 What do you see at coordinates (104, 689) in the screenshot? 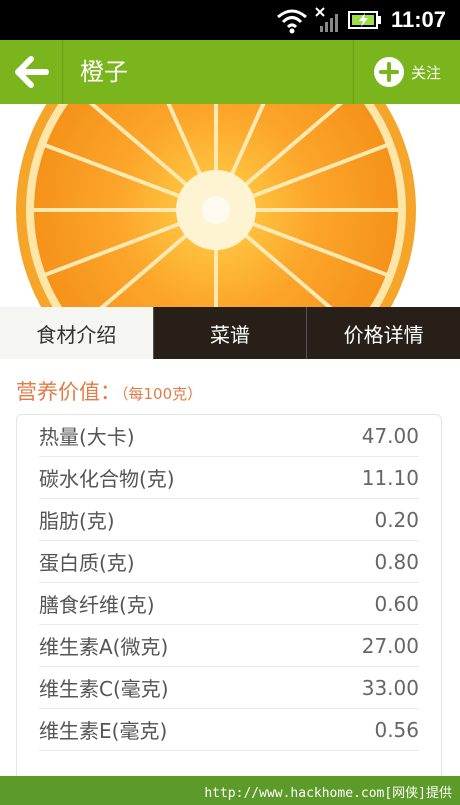
I see `nutrient-name: 维生素C(毫克)` at bounding box center [104, 689].